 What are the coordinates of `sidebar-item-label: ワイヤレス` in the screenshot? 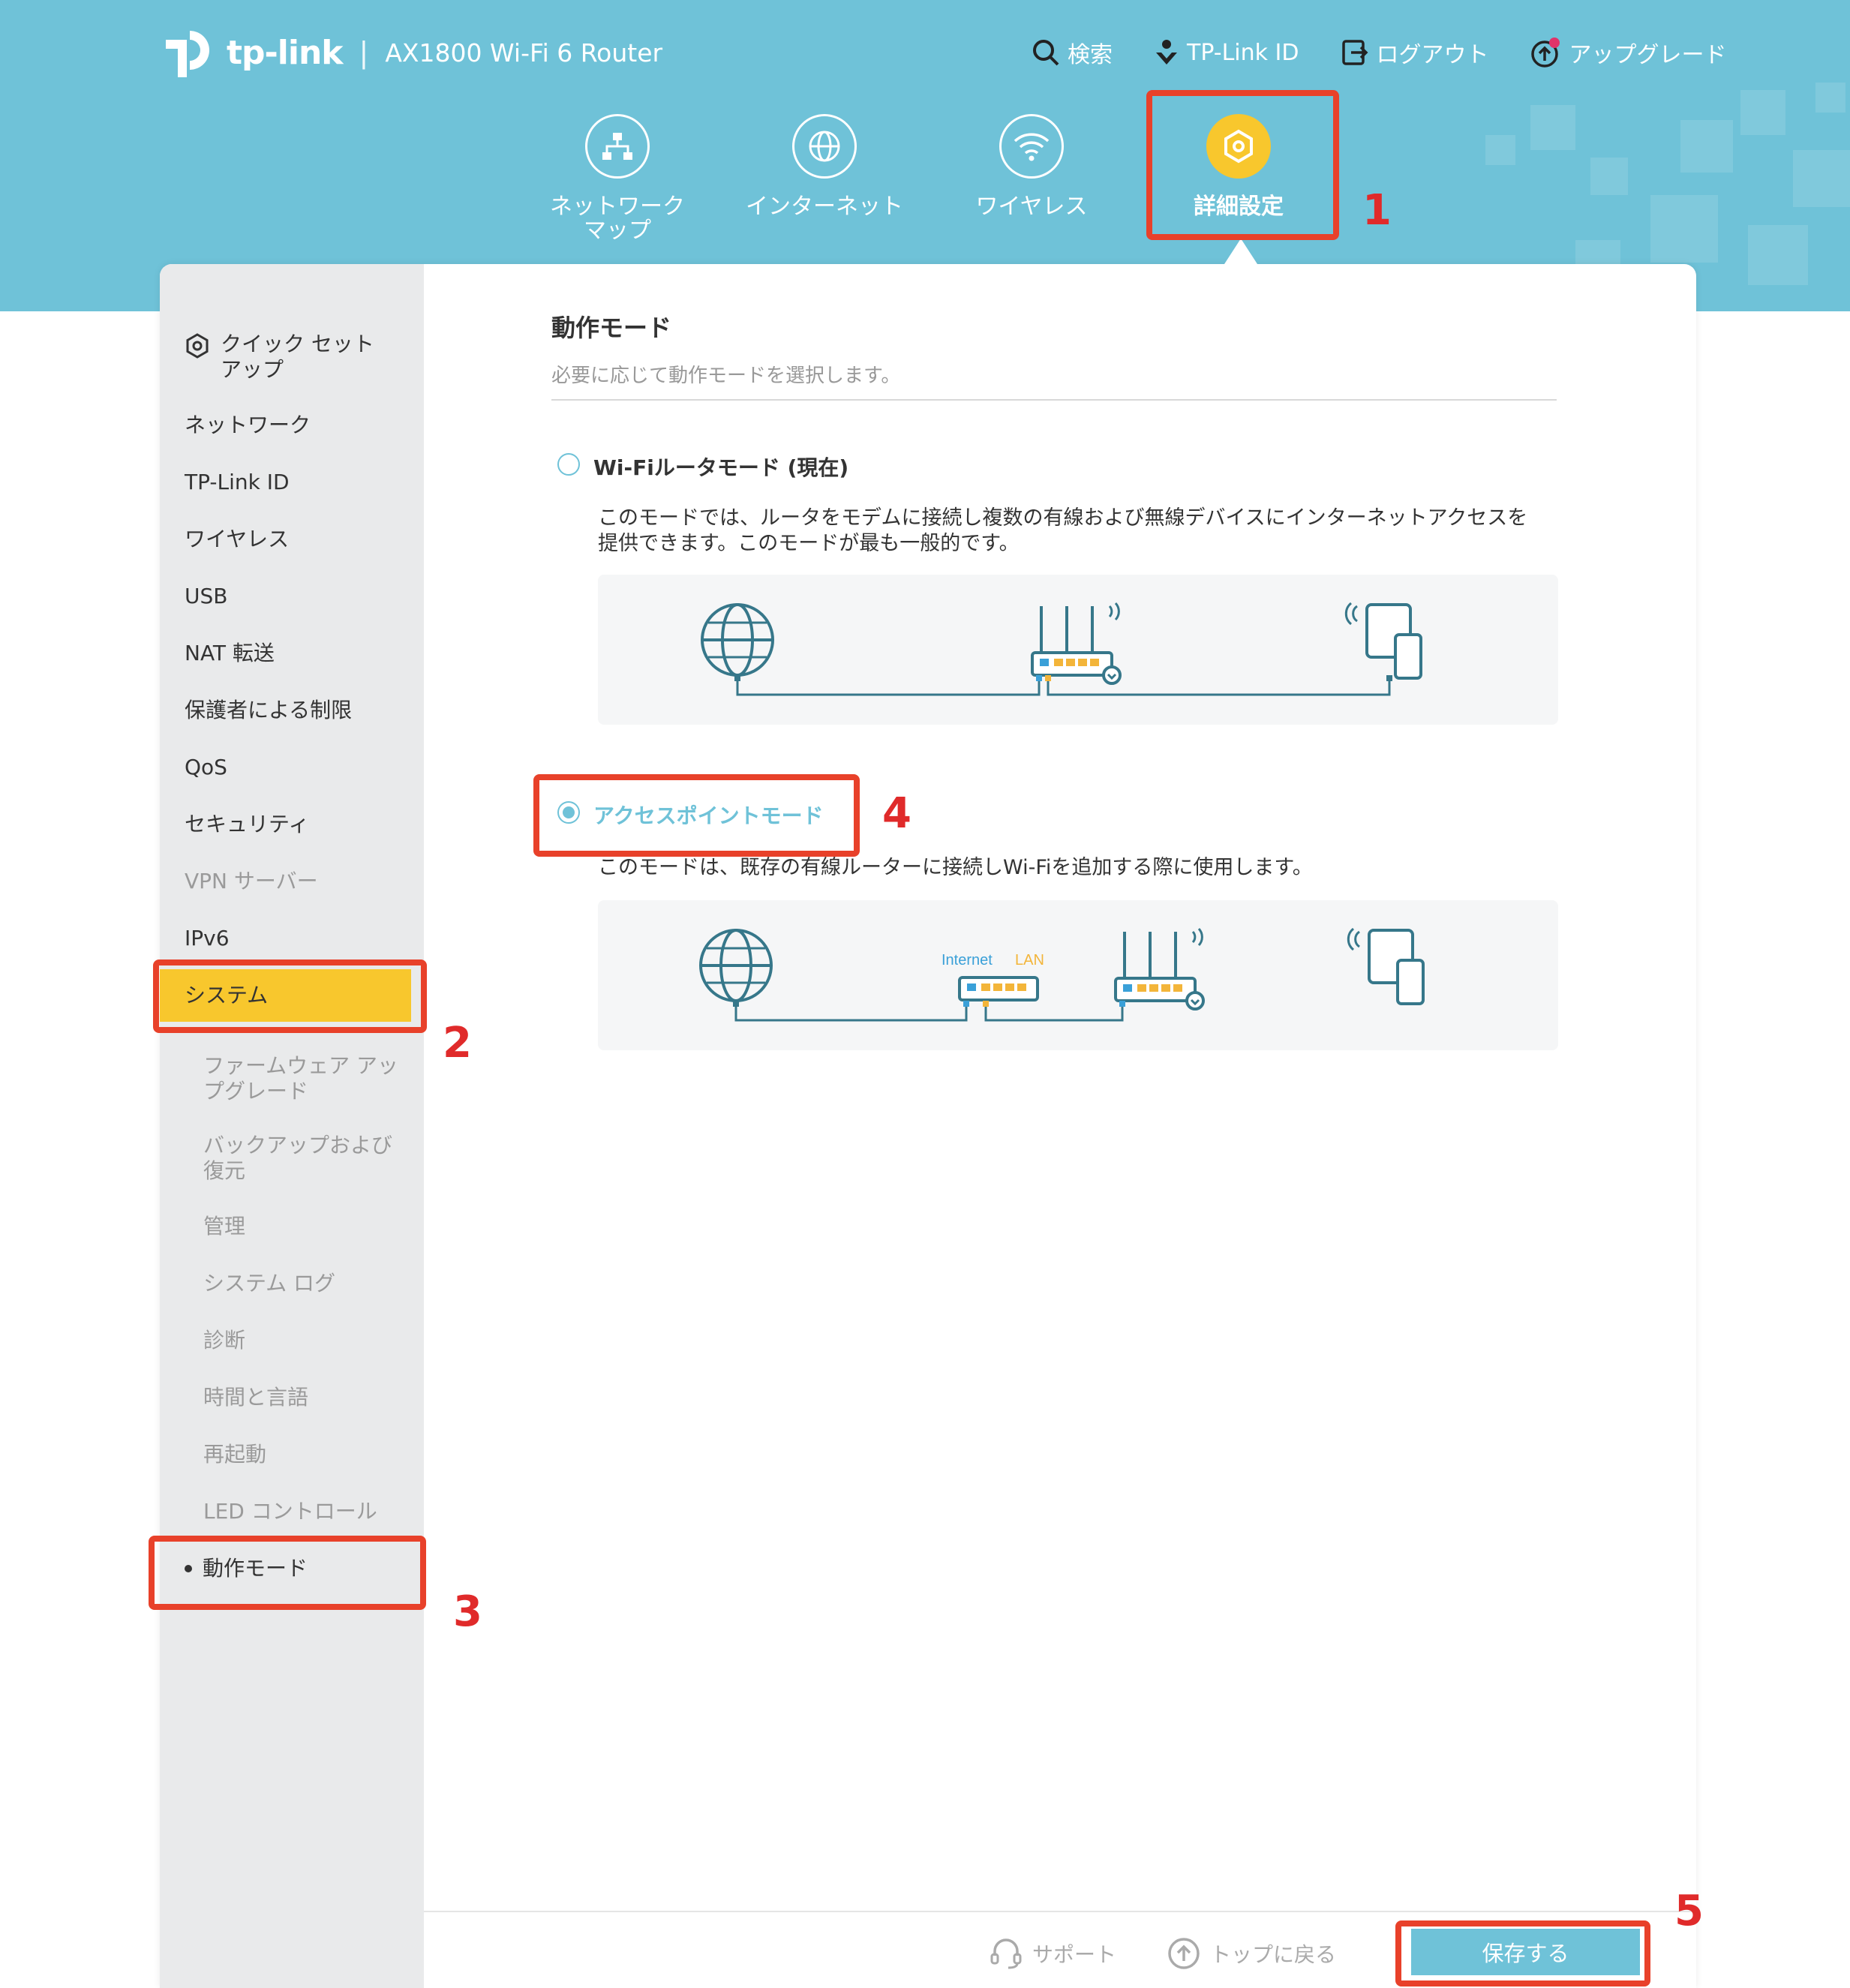 It's located at (237, 539).